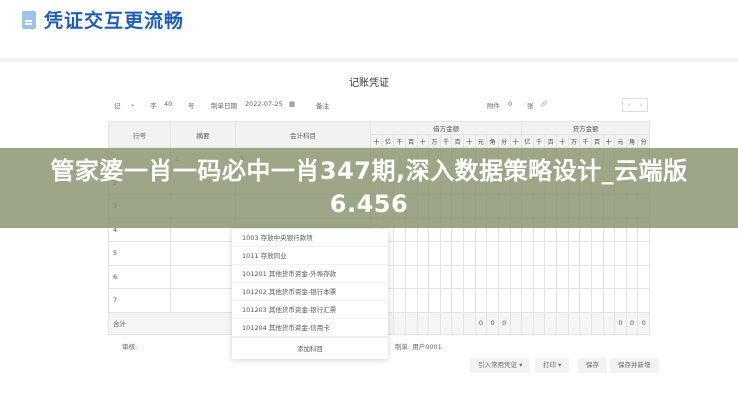 This screenshot has width=738, height=400. Describe the element at coordinates (634, 365) in the screenshot. I see `save-and-new-button: 保存并新增` at that location.